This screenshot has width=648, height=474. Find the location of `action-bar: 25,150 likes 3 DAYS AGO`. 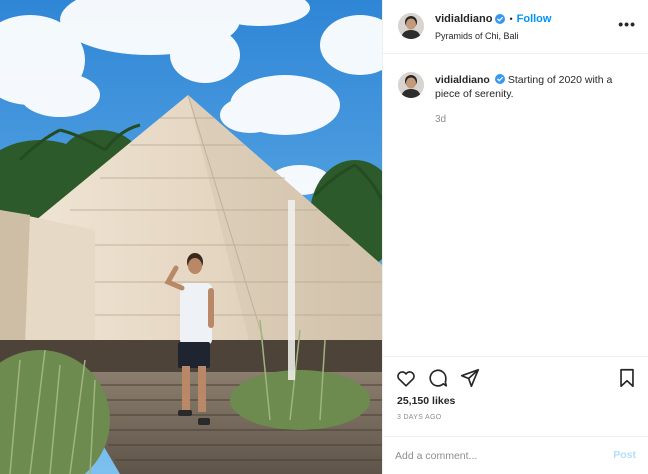

action-bar: 25,150 likes 3 DAYS AGO is located at coordinates (515, 396).